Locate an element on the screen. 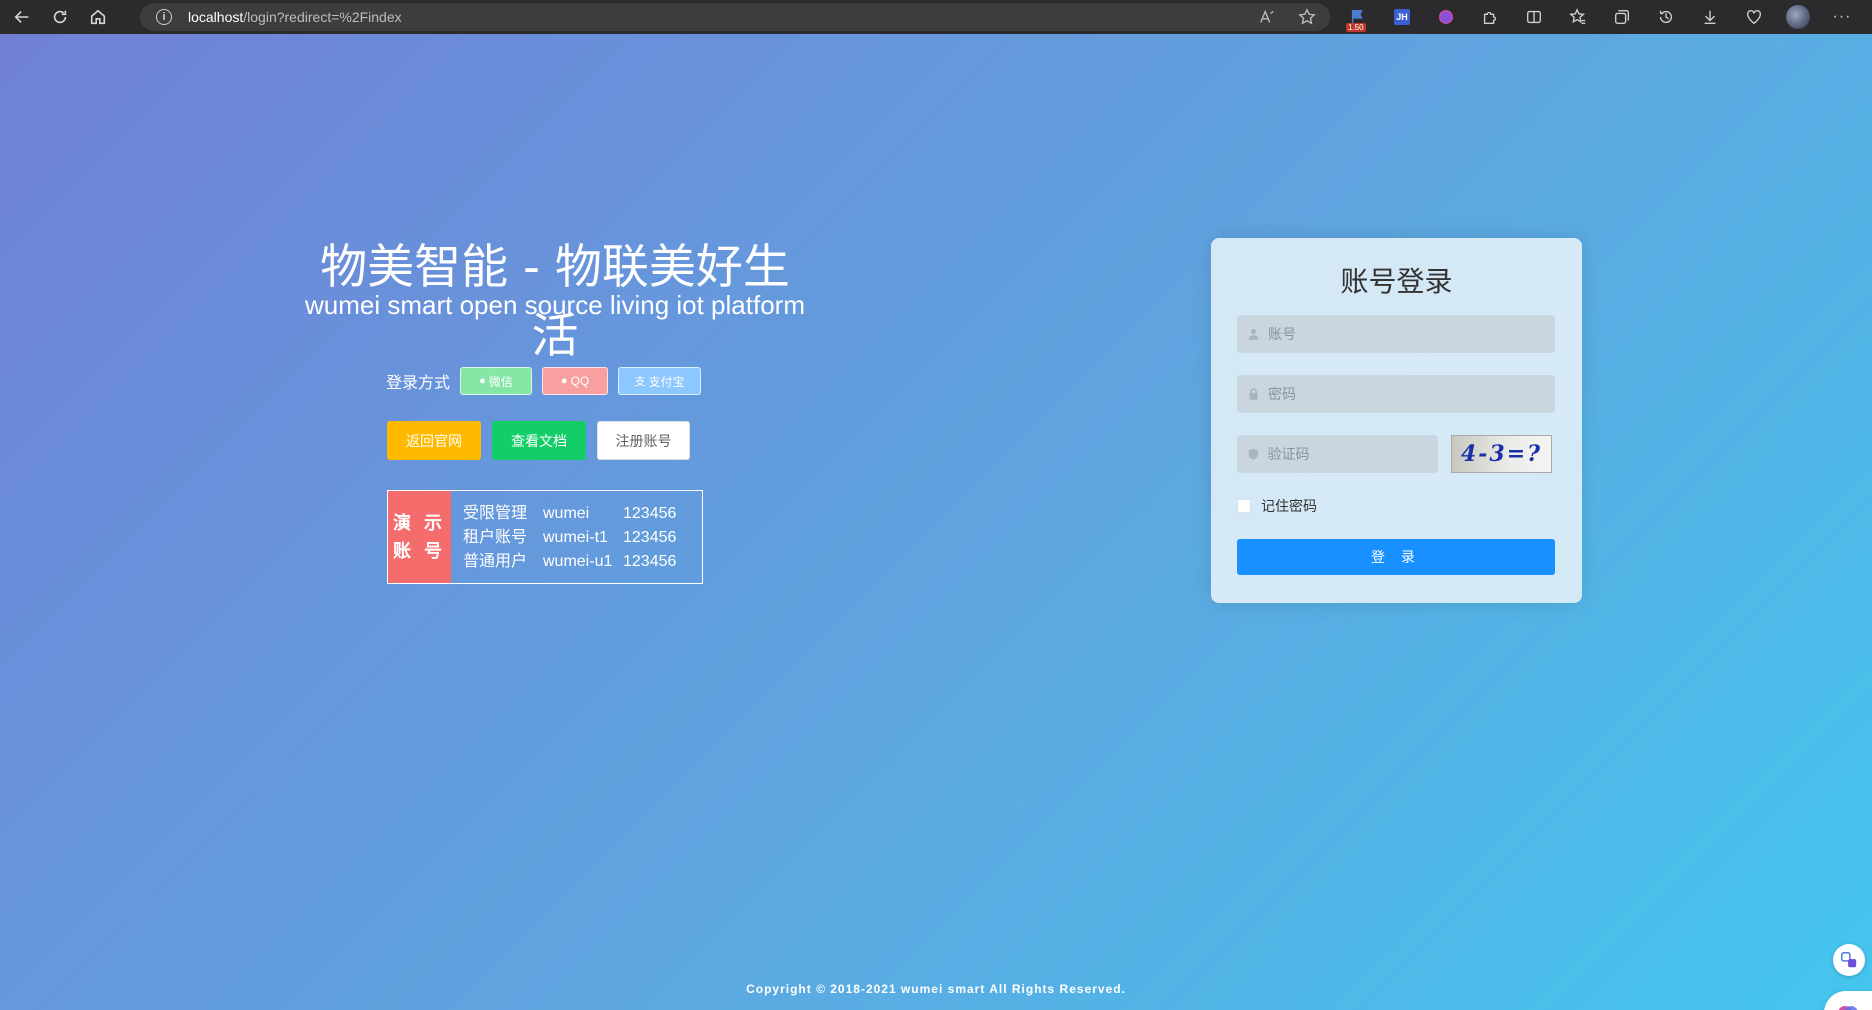 This screenshot has width=1872, height=1010. address-bar: i localhost/login?redirect=%2Findex is located at coordinates (735, 17).